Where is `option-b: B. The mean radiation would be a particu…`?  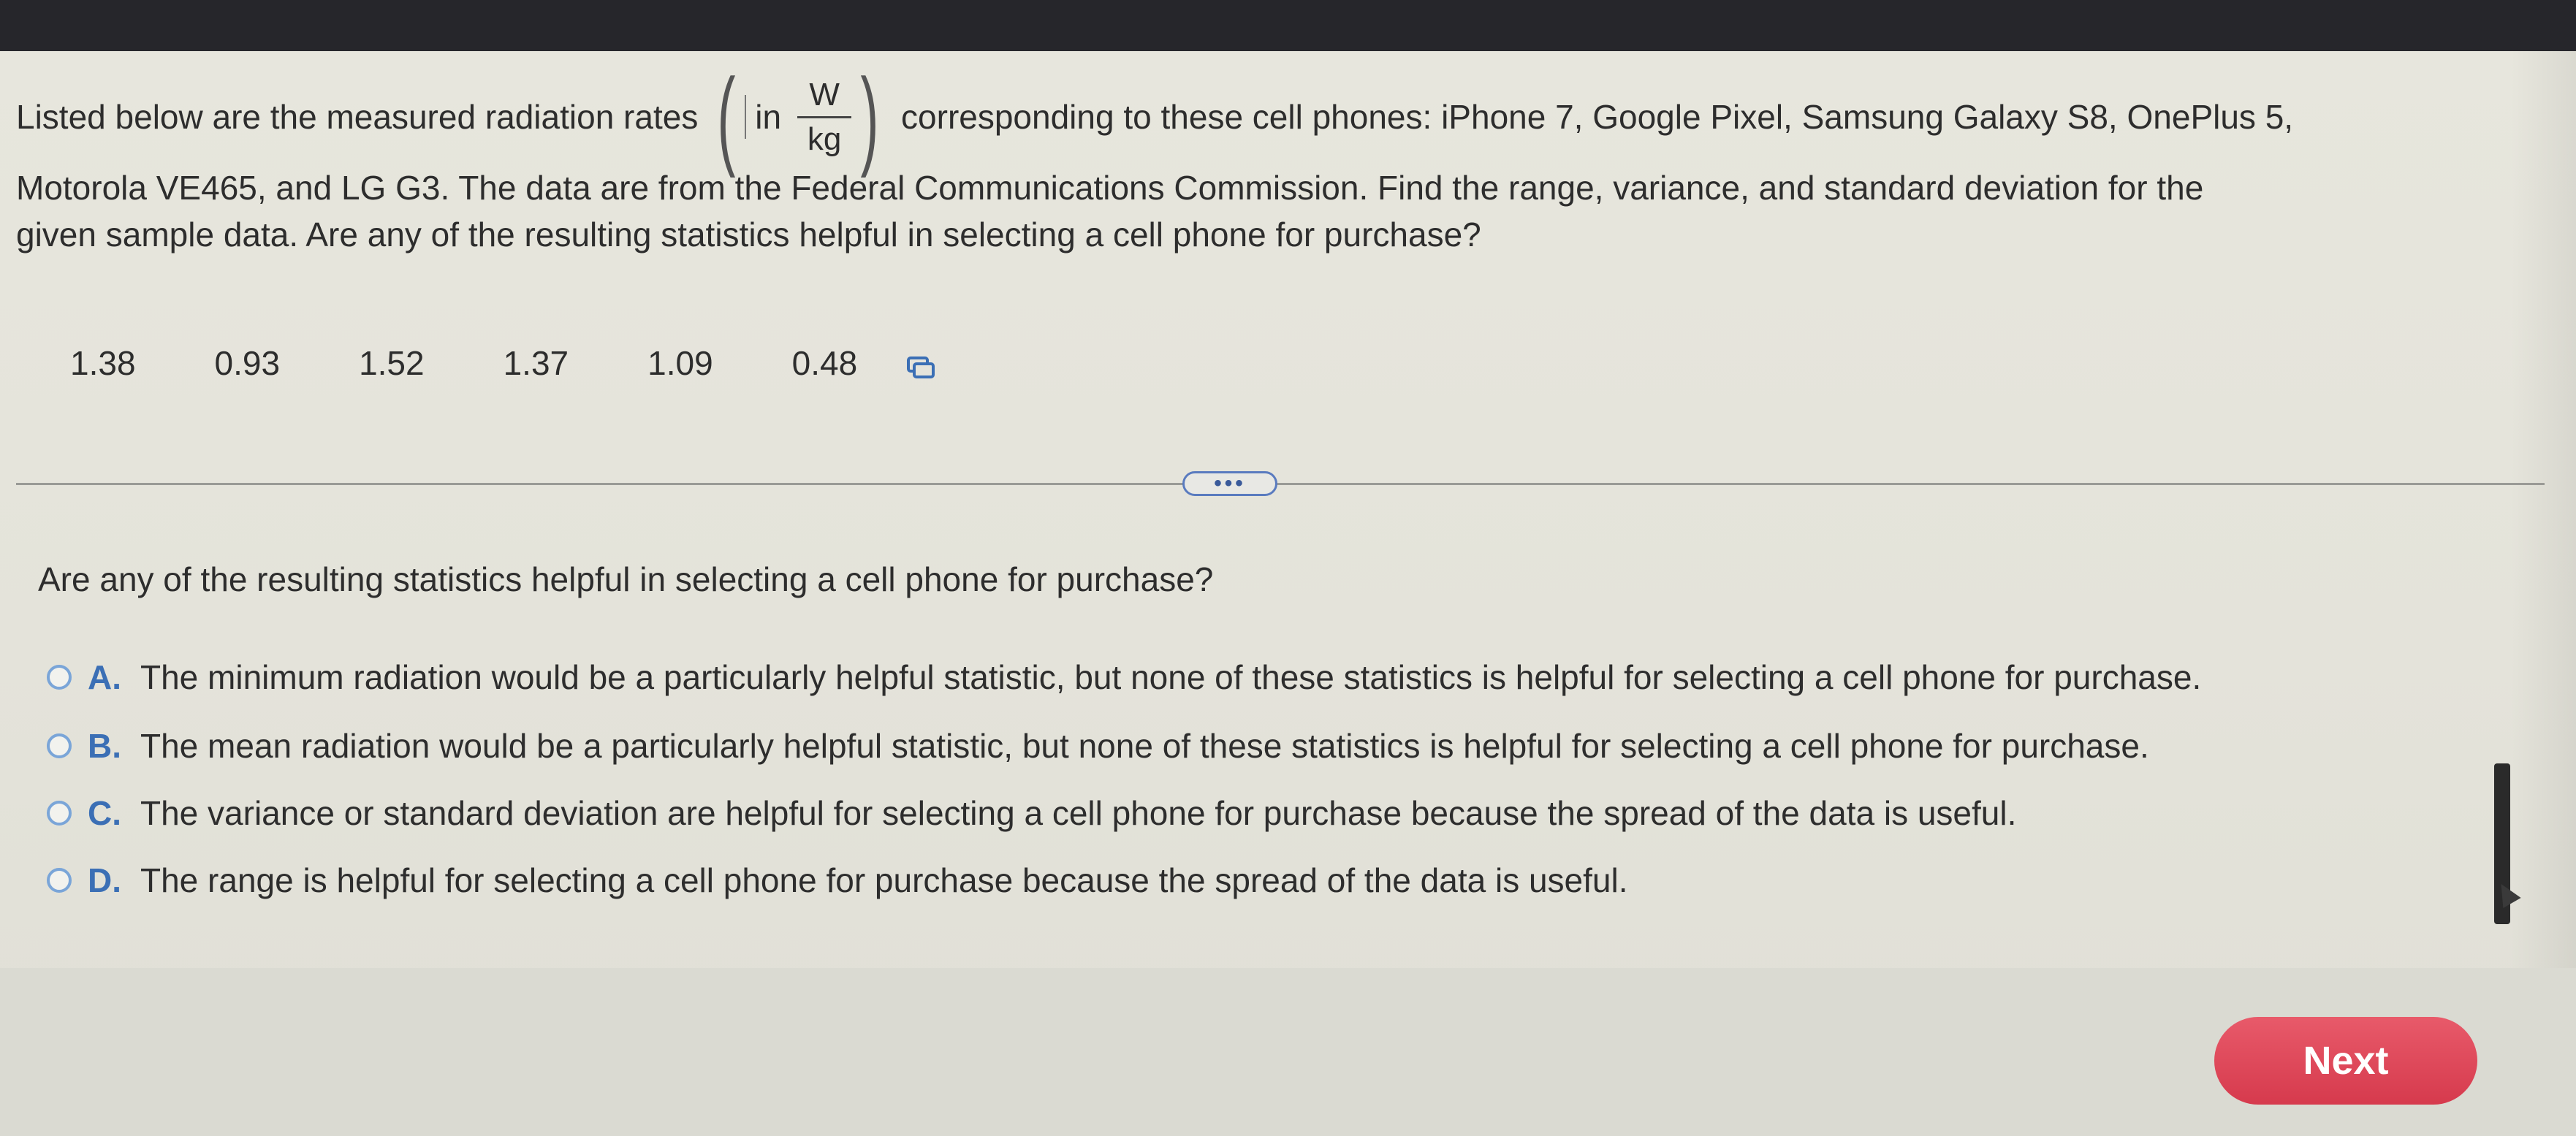
option-b: B. The mean radiation would be a particu… is located at coordinates (1098, 746).